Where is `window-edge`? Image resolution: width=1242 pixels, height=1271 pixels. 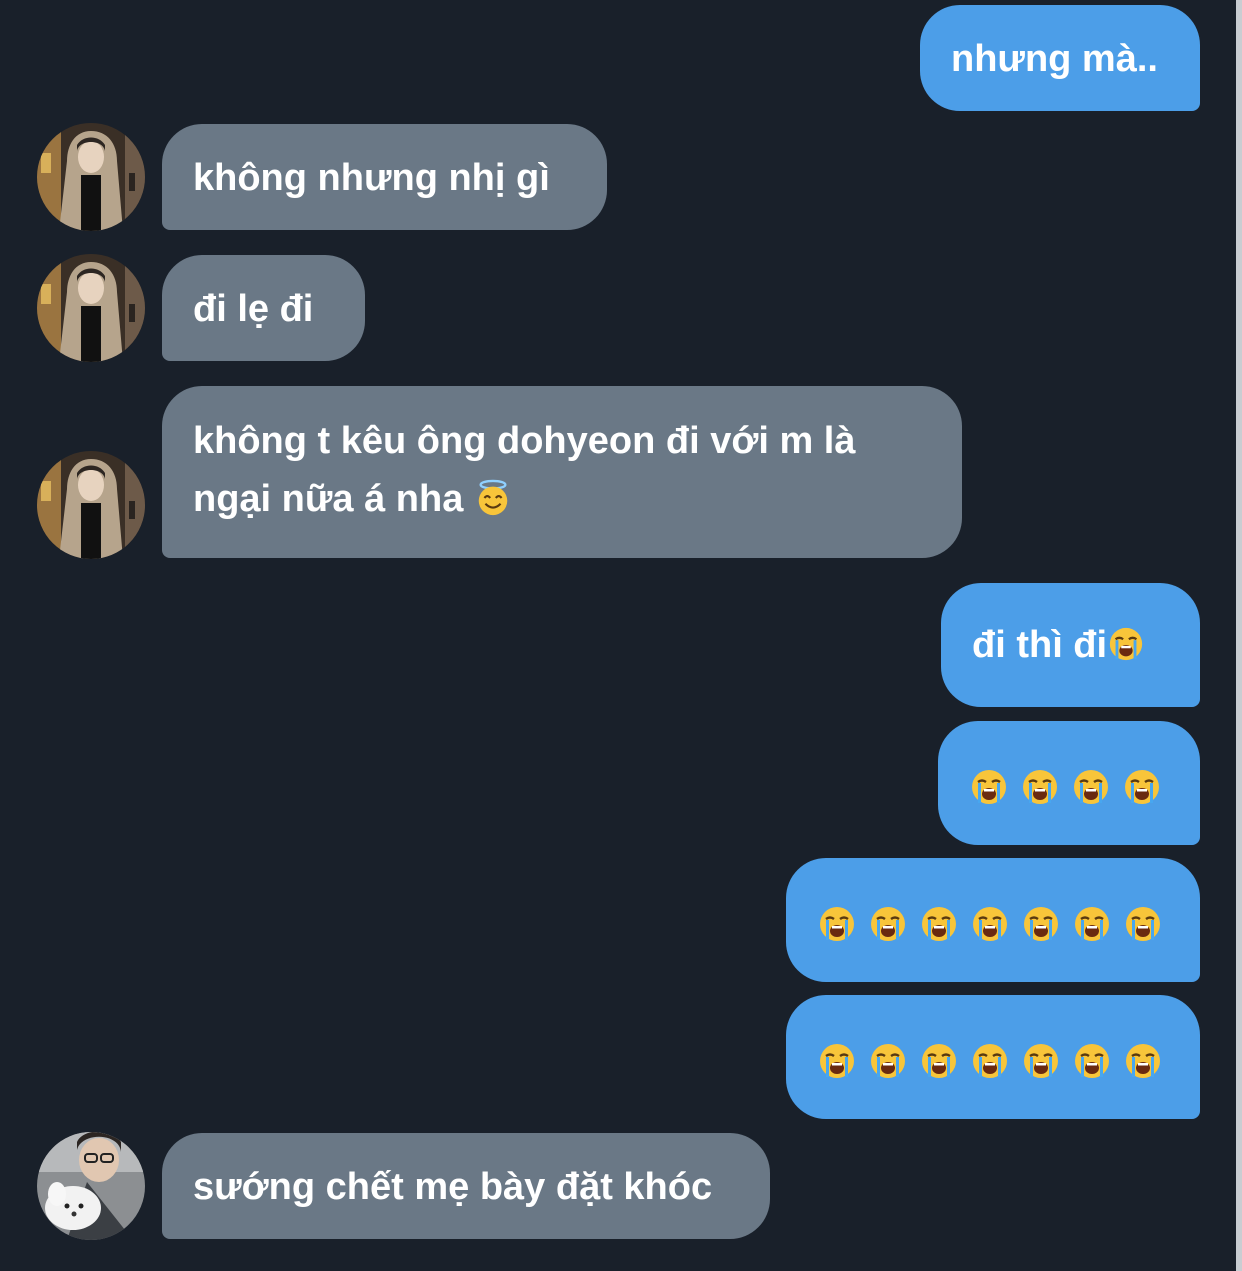
window-edge is located at coordinates (1239, 635).